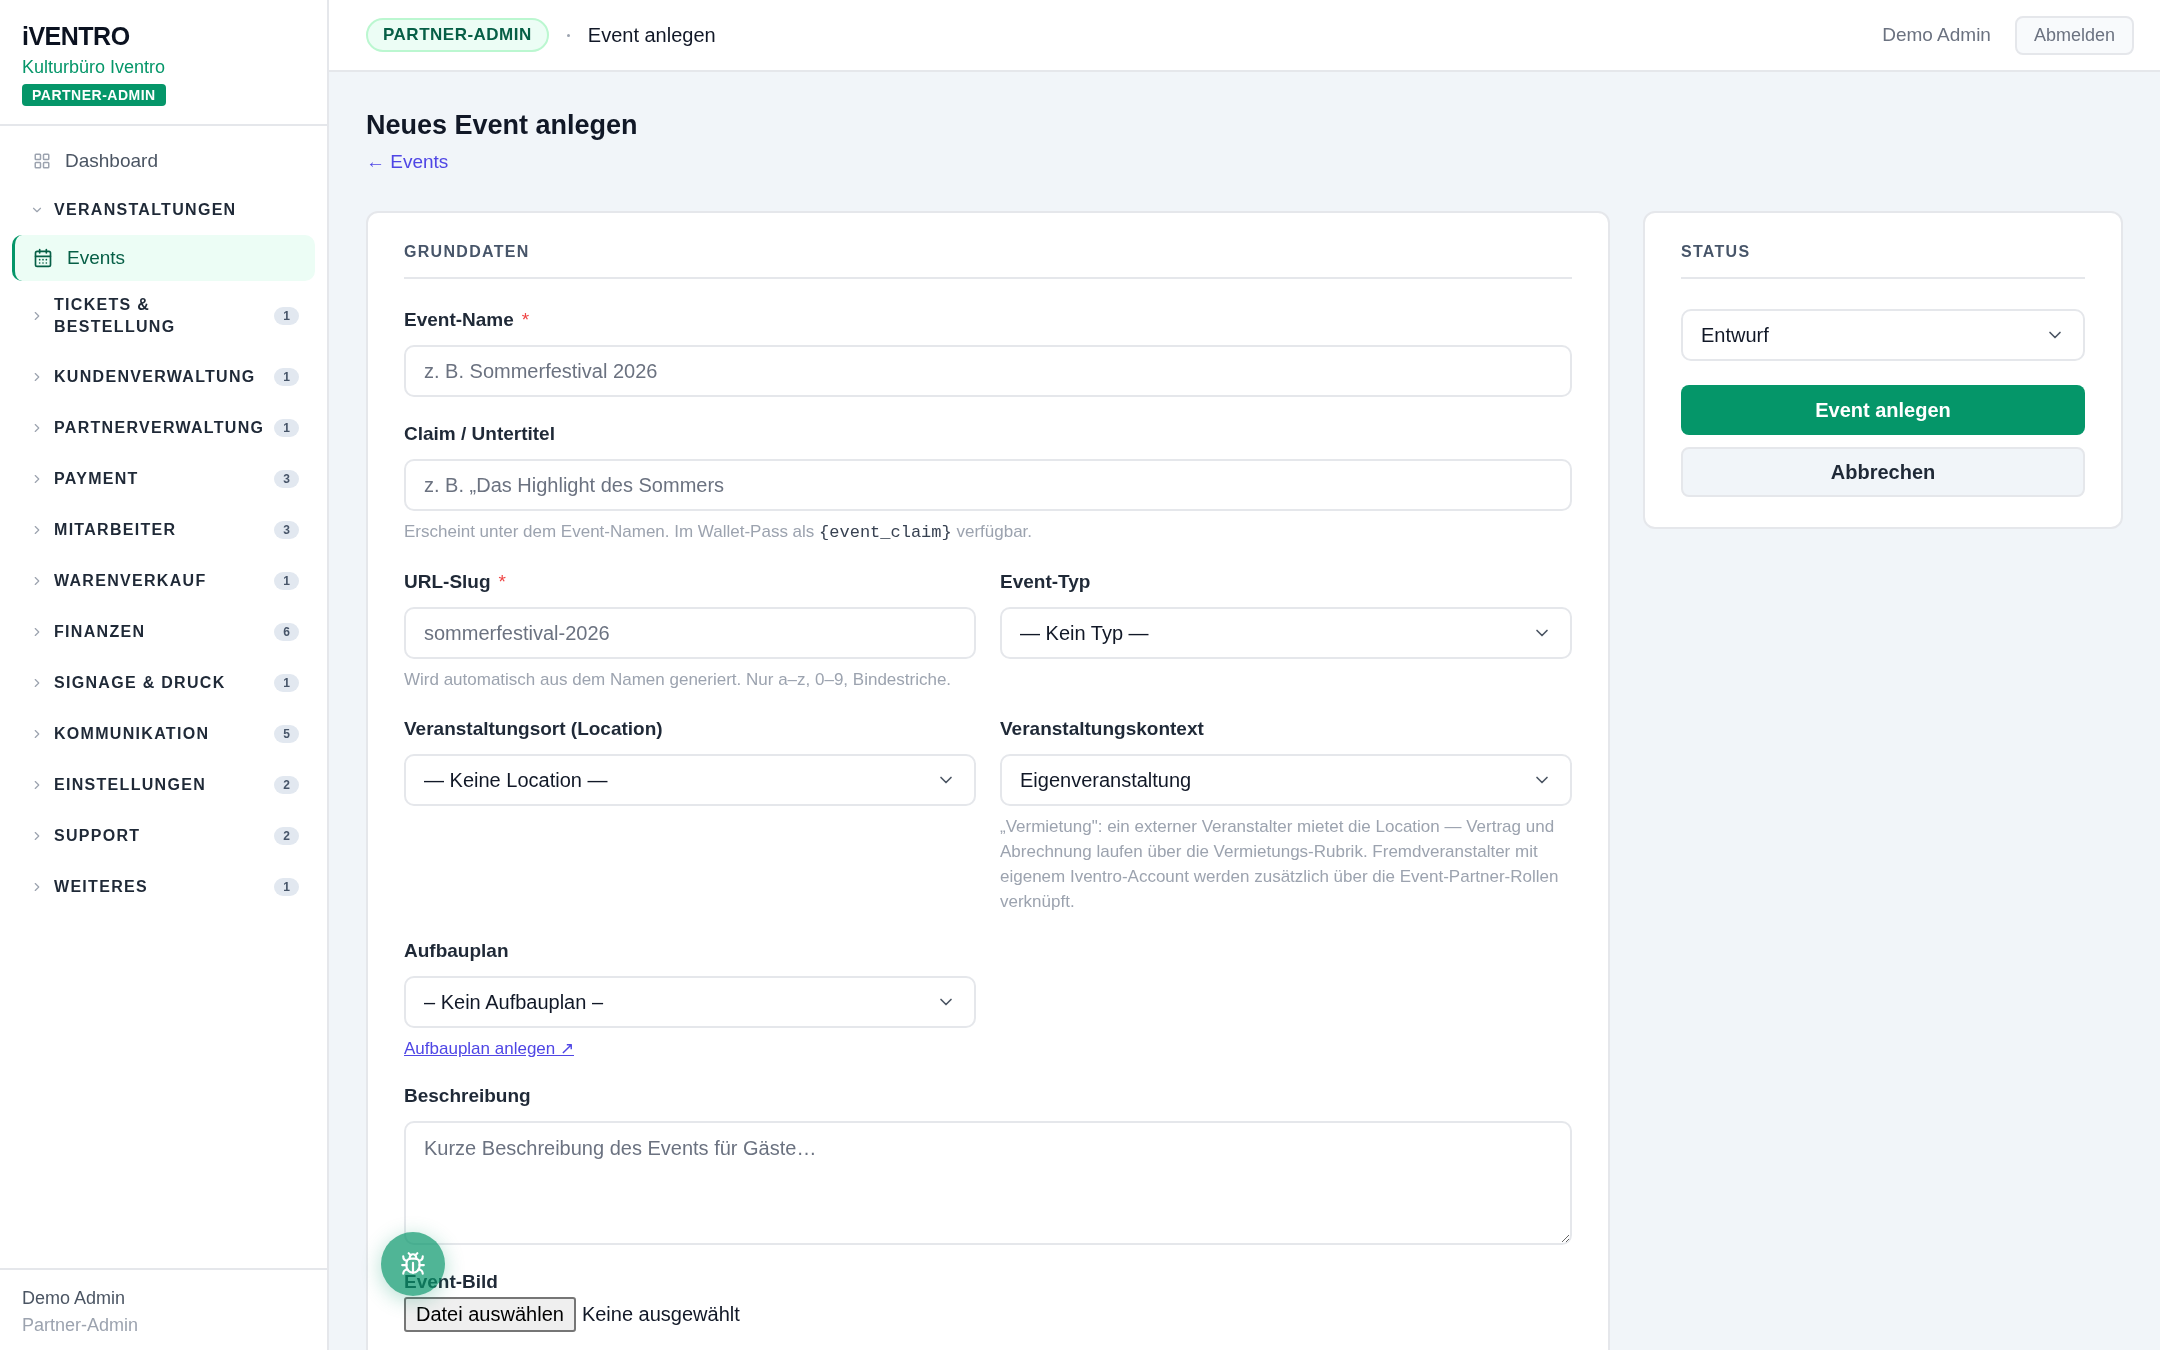  Describe the element at coordinates (1045, 582) in the screenshot. I see `field-label: Event-Typ` at that location.